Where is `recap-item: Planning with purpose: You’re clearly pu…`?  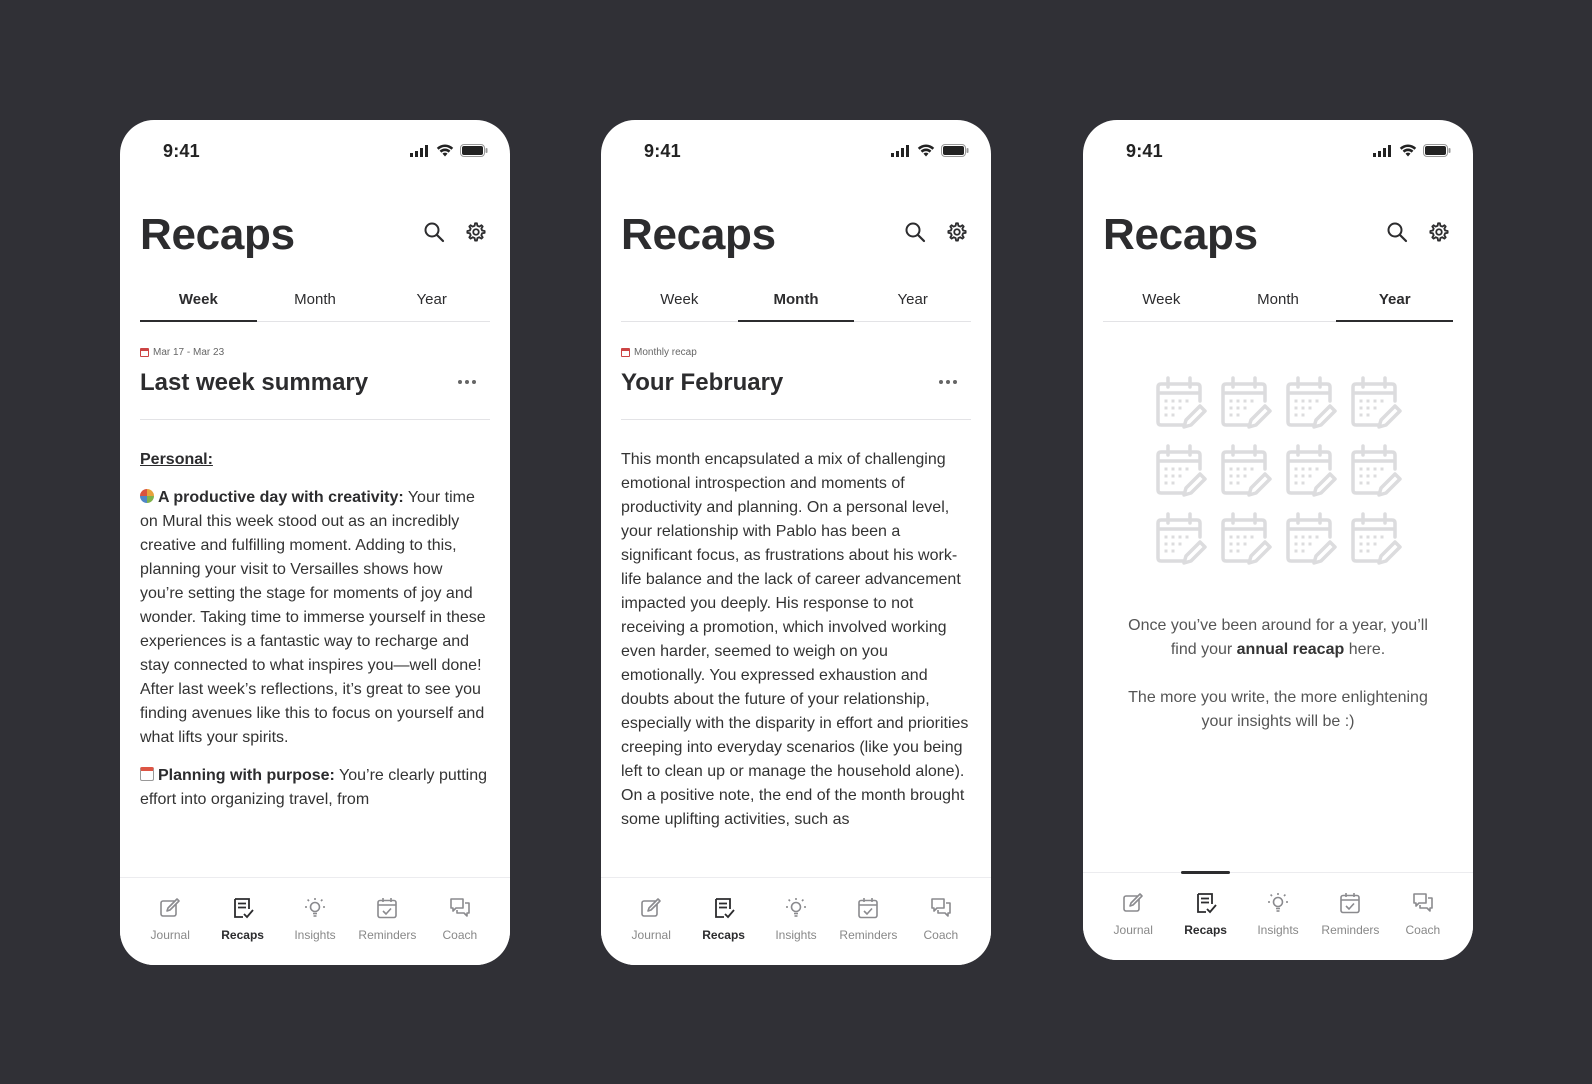 recap-item: Planning with purpose: You’re clearly pu… is located at coordinates (315, 788).